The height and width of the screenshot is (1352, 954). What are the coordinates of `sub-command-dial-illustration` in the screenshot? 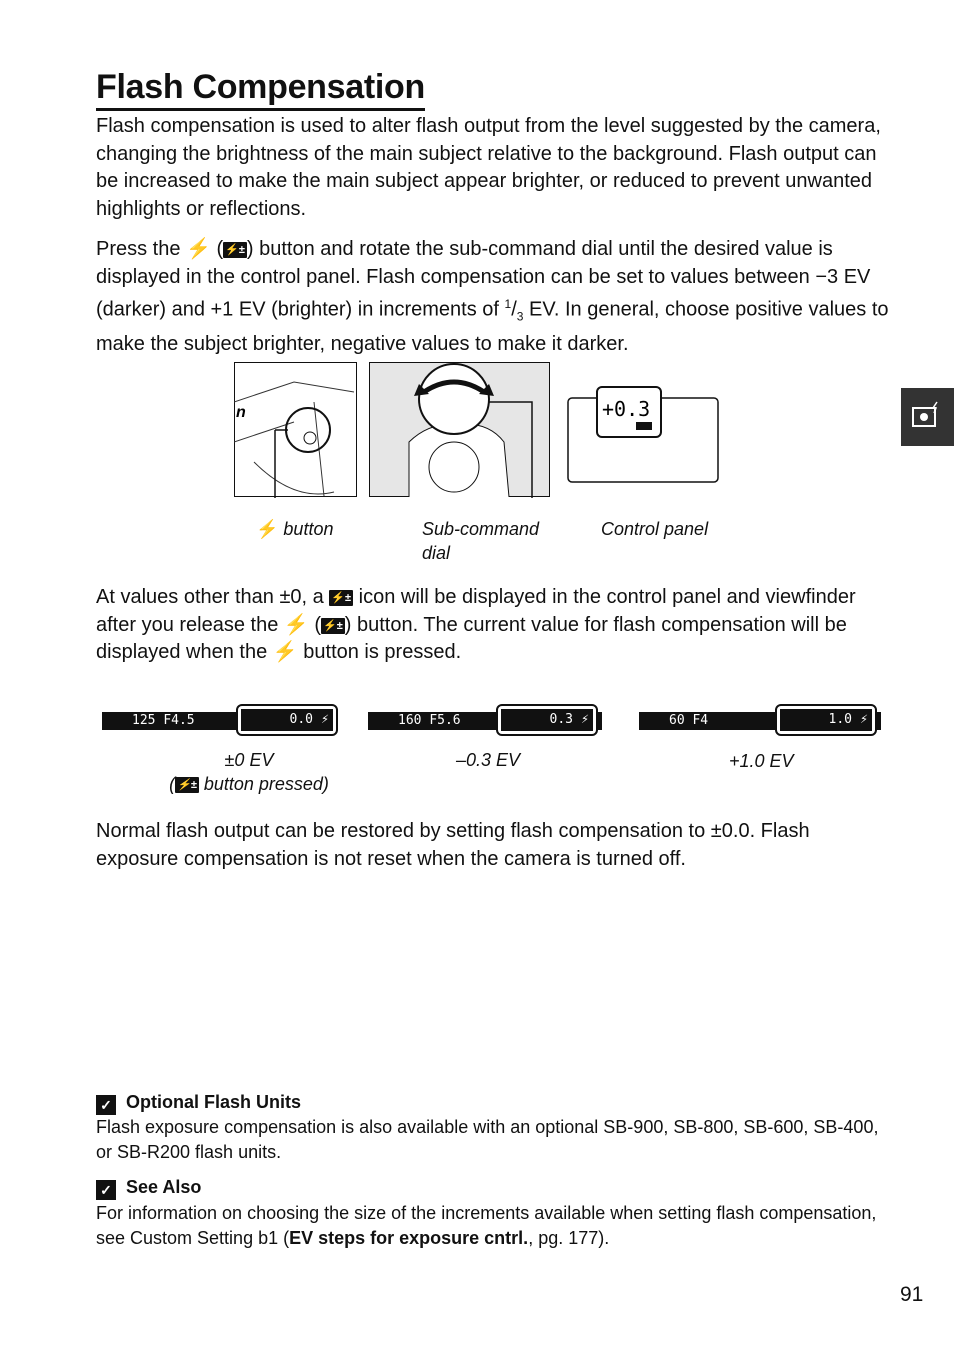 It's located at (459, 430).